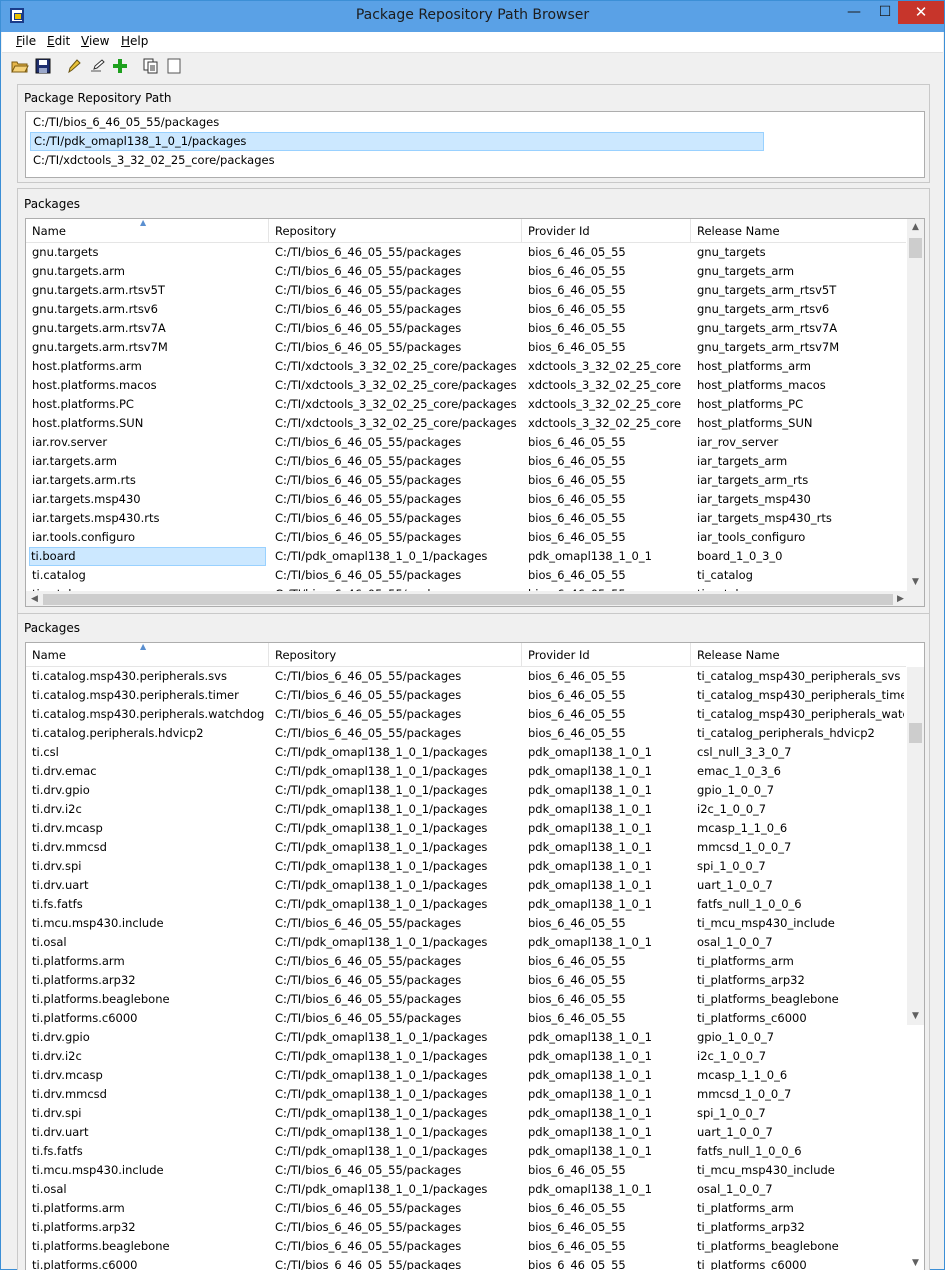 This screenshot has height=1270, width=945. I want to click on menu-view: View, so click(95, 41).